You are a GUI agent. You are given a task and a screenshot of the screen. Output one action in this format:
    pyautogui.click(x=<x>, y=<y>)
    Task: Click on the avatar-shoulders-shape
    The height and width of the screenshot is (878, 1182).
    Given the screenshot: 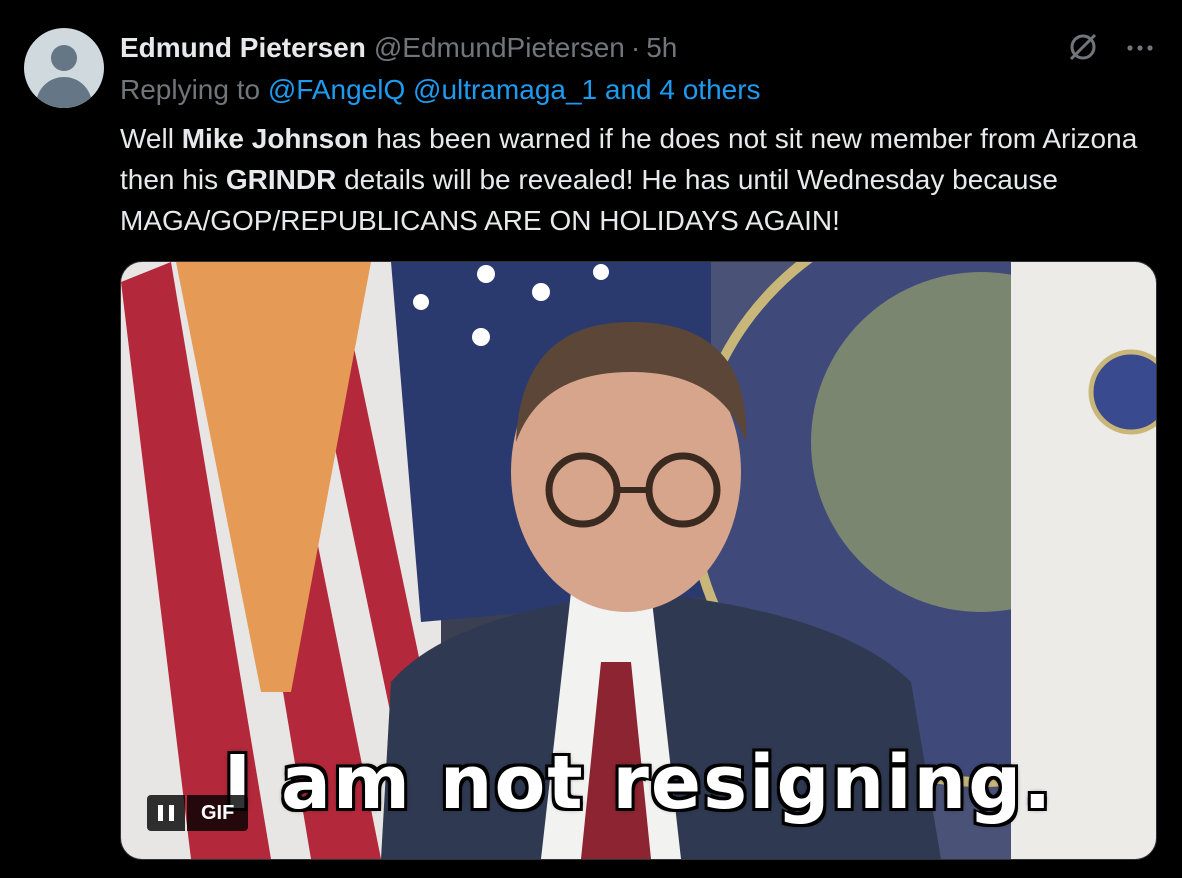 What is the action you would take?
    pyautogui.click(x=64, y=92)
    